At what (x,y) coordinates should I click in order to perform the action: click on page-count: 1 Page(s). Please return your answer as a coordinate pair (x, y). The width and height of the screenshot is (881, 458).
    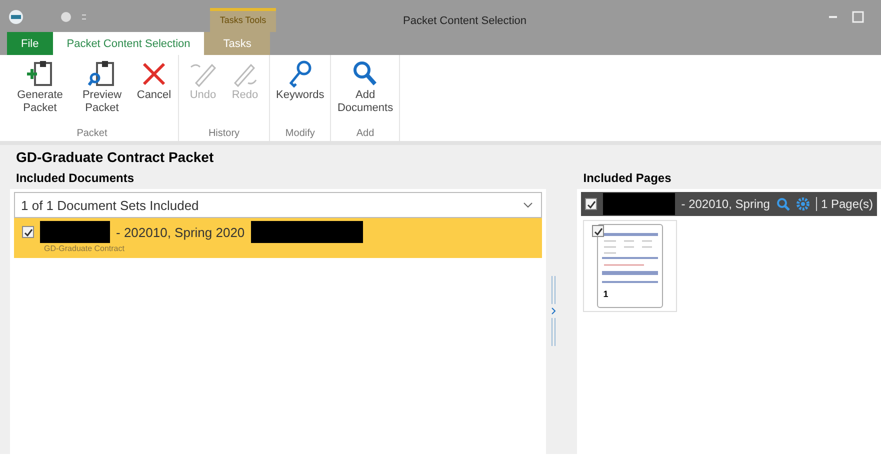
    Looking at the image, I should click on (844, 204).